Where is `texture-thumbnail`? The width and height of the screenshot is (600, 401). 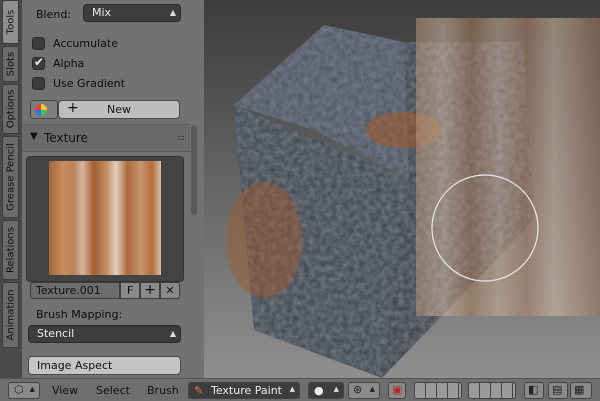 texture-thumbnail is located at coordinates (105, 218).